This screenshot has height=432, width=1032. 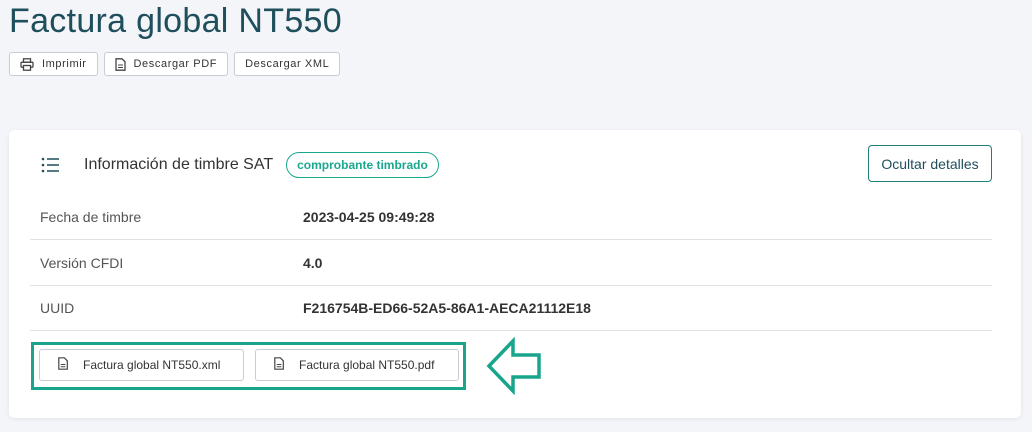 What do you see at coordinates (64, 64) in the screenshot?
I see `print-button-label: Imprimir` at bounding box center [64, 64].